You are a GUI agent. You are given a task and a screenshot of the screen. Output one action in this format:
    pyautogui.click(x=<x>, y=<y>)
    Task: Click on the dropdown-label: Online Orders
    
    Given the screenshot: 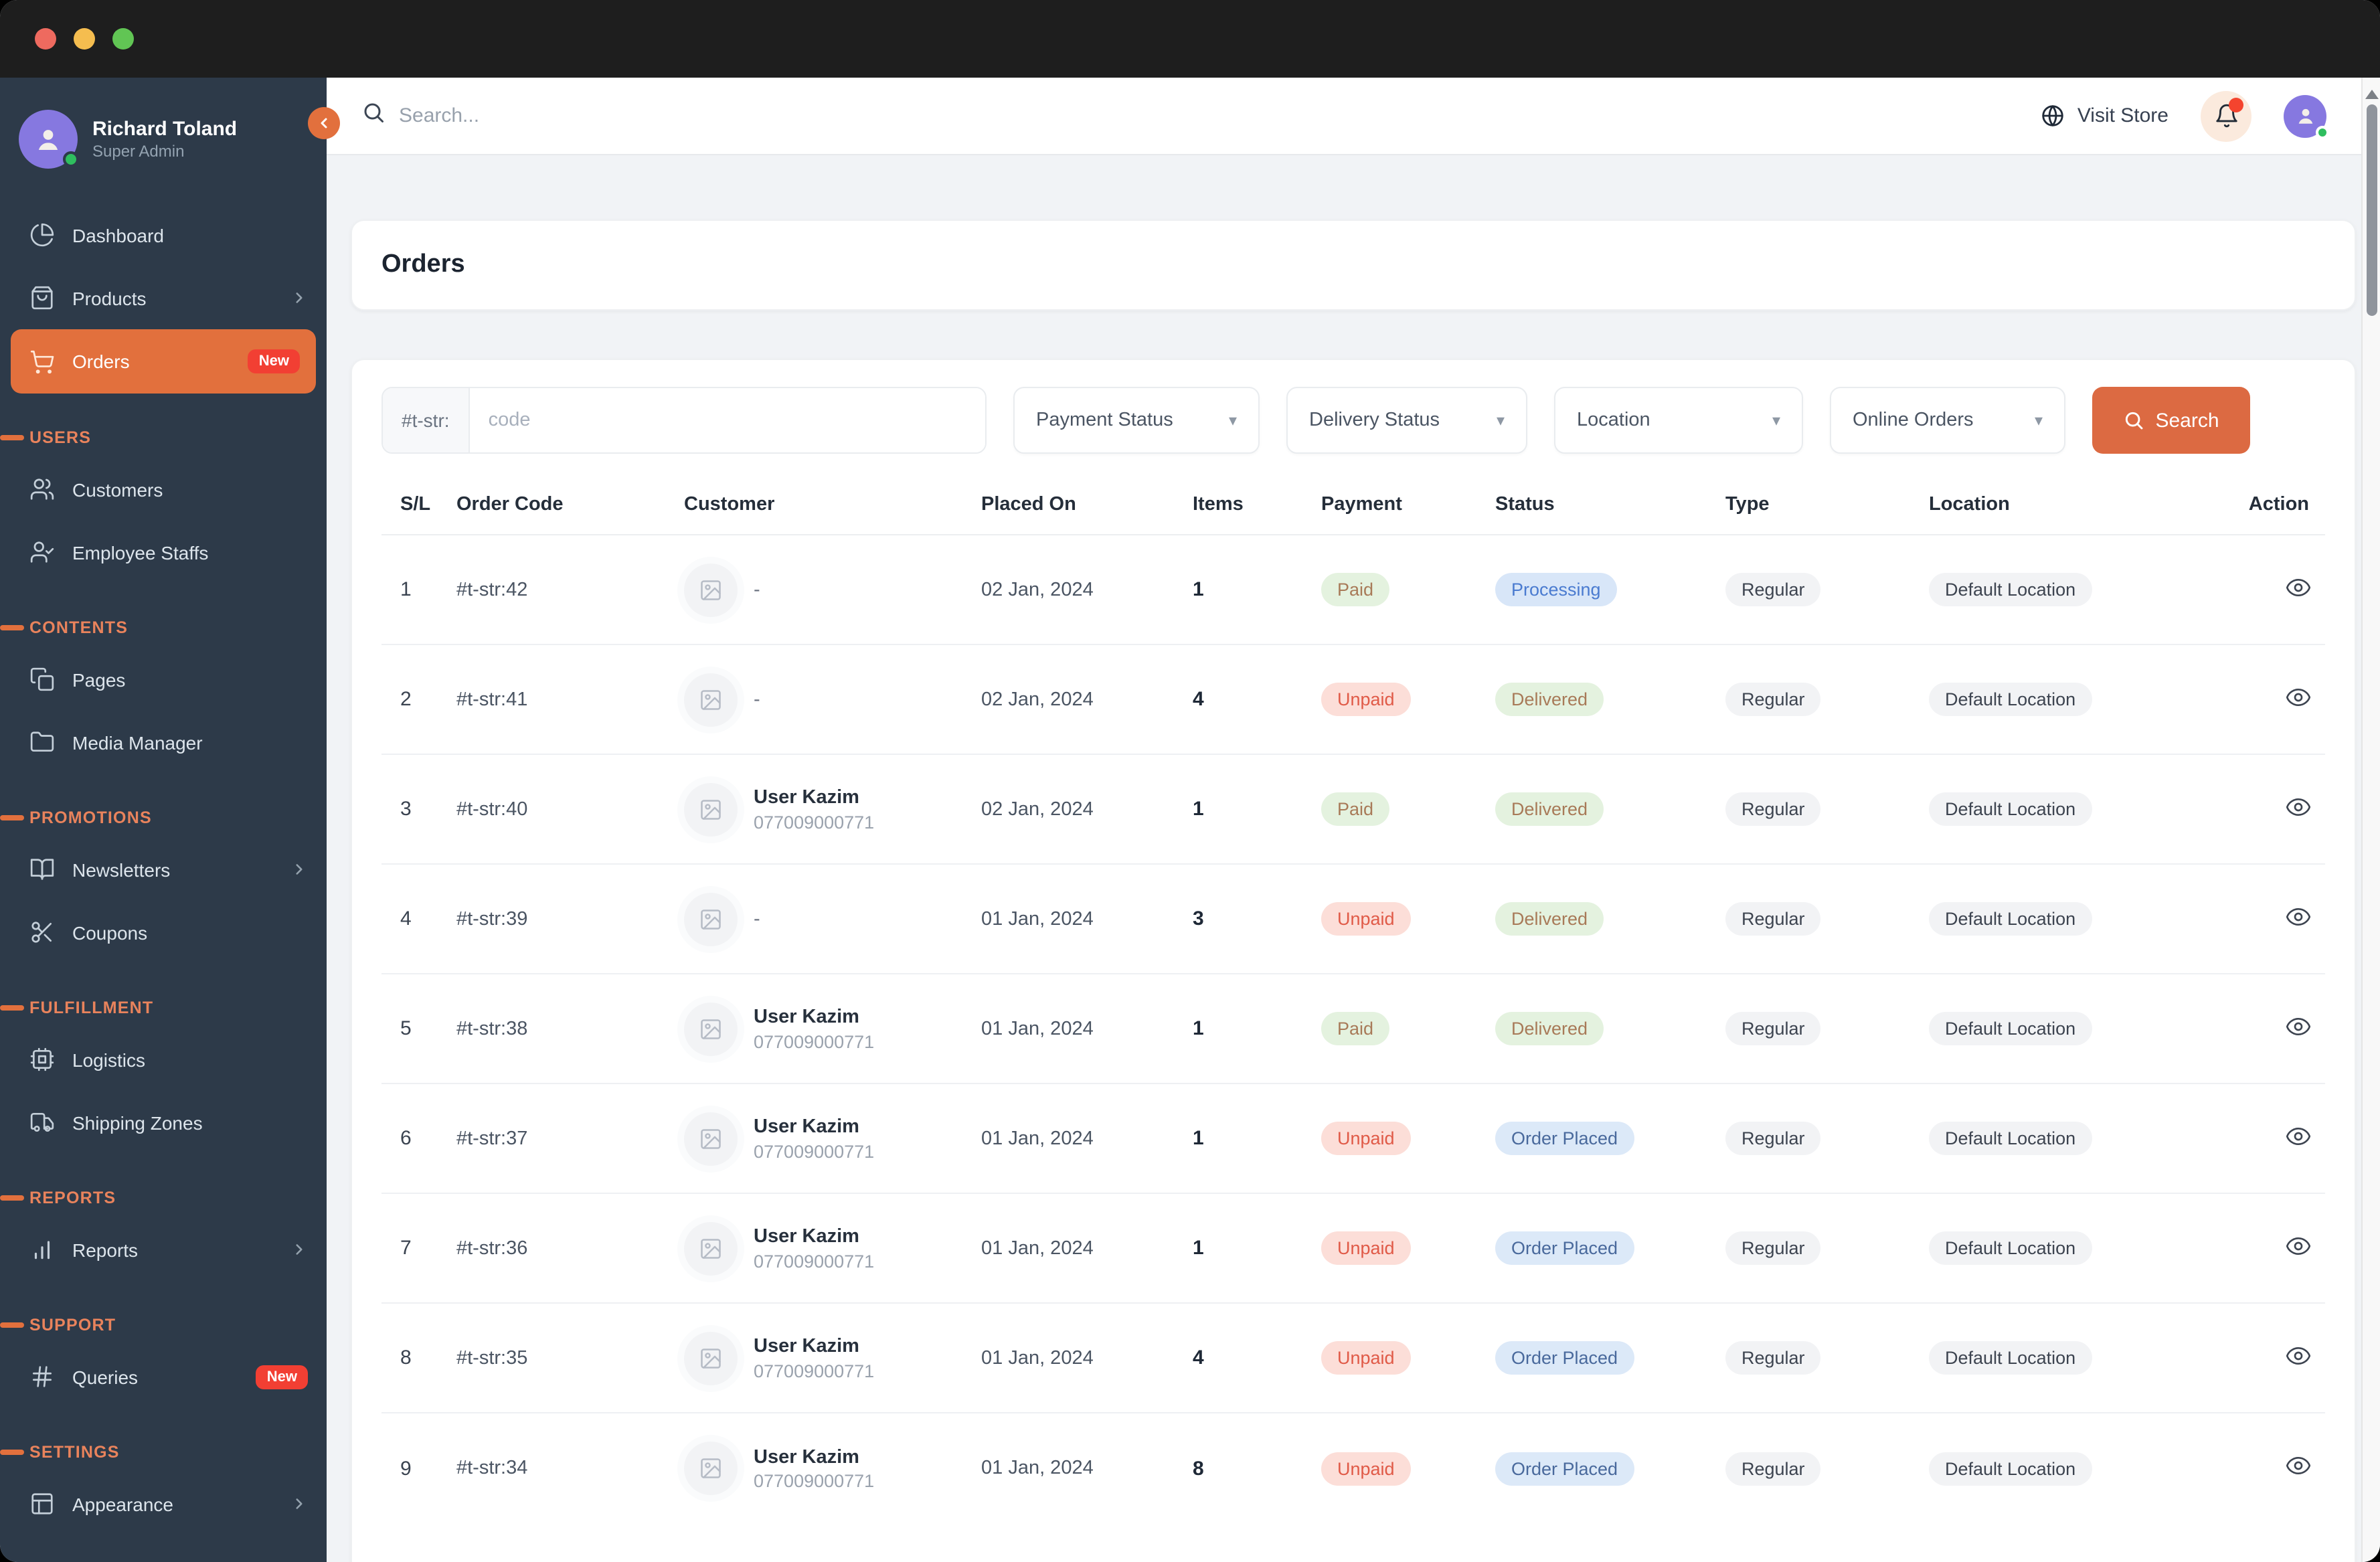 What is the action you would take?
    pyautogui.click(x=1913, y=420)
    